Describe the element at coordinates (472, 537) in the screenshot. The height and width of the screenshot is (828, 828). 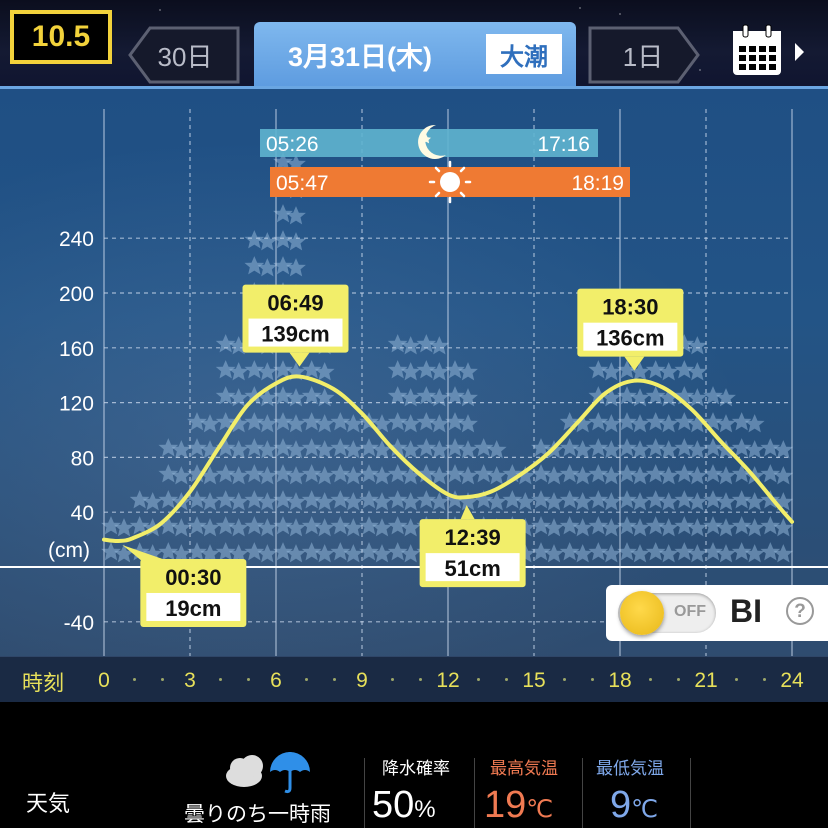
I see `tide-time: 12:39` at that location.